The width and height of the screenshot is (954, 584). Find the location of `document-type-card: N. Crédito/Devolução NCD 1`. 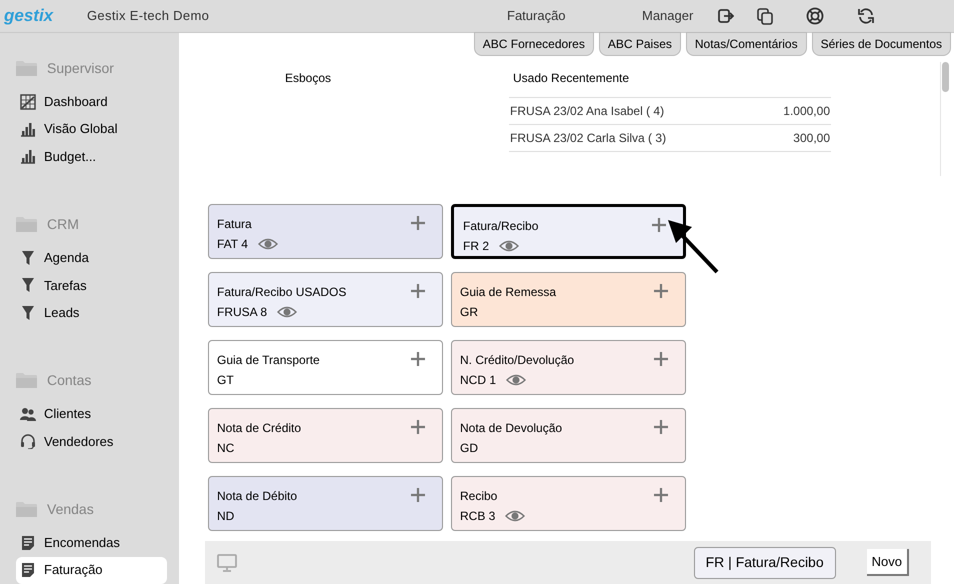

document-type-card: N. Crédito/Devolução NCD 1 is located at coordinates (568, 367).